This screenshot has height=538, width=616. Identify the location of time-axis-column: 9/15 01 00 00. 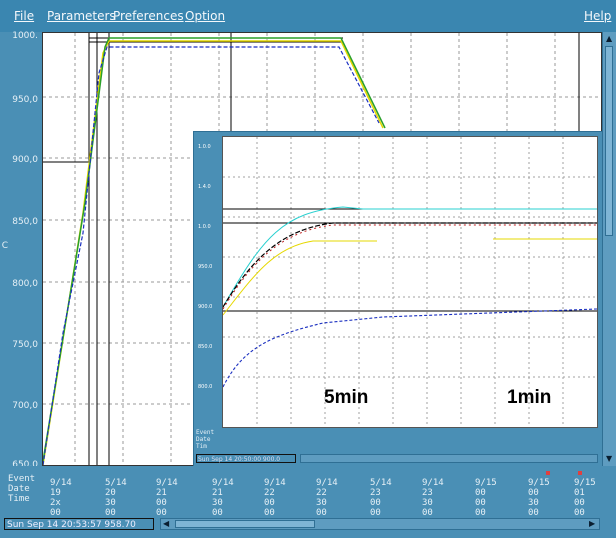
(585, 498).